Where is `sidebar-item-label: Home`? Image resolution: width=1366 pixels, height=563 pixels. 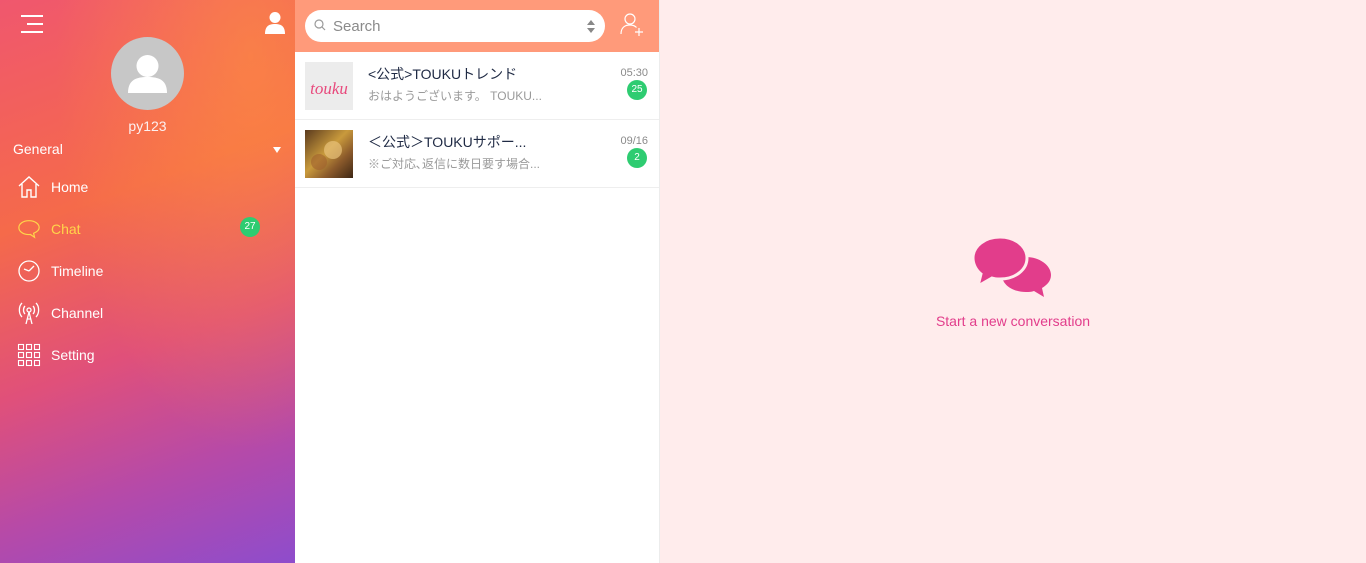 sidebar-item-label: Home is located at coordinates (70, 187).